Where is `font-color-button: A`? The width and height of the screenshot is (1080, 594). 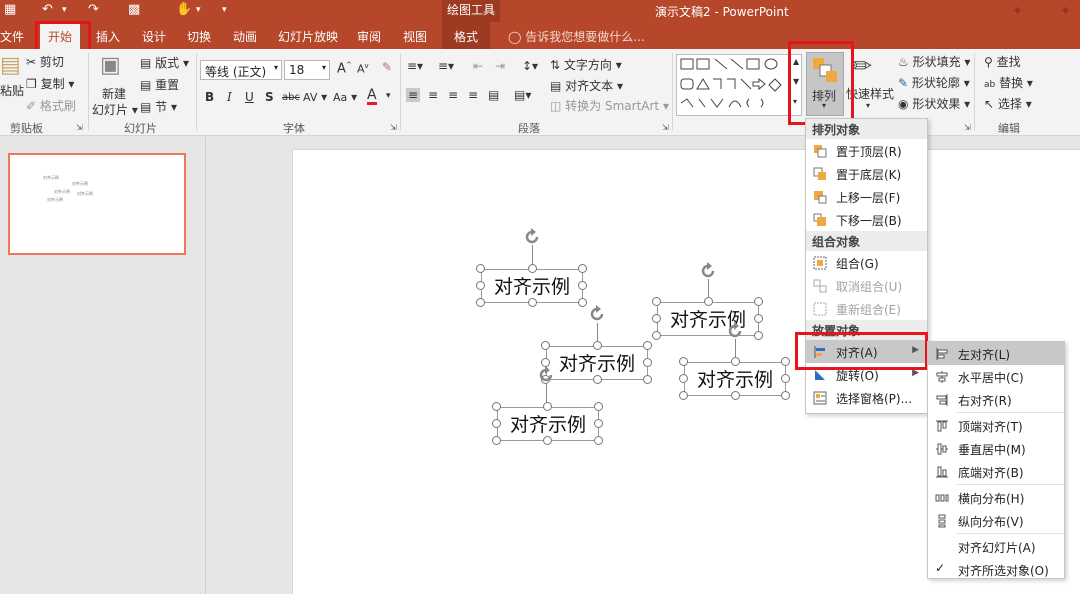
font-color-button: A is located at coordinates (372, 96).